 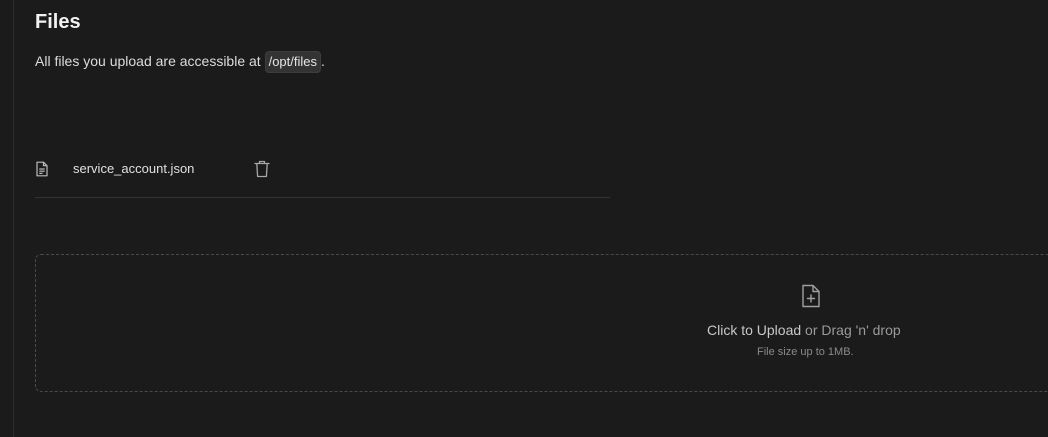 What do you see at coordinates (292, 62) in the screenshot?
I see `files-path-code: /opt/files` at bounding box center [292, 62].